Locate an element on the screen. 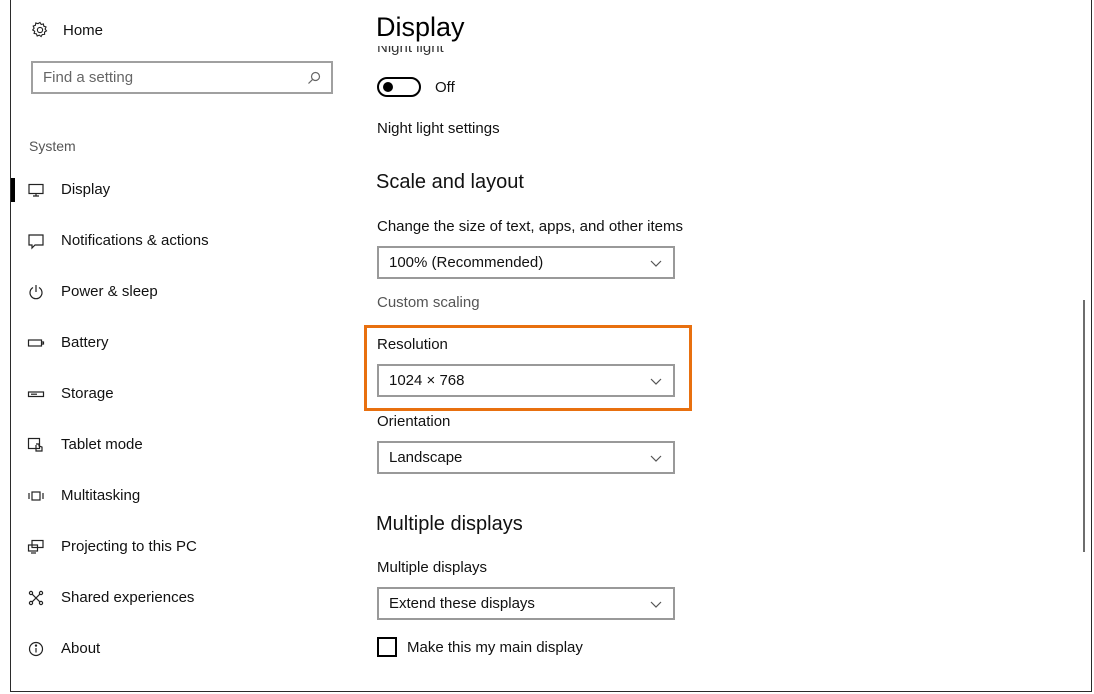 This screenshot has width=1094, height=694. night-light-toggle-row: Off is located at coordinates (416, 87).